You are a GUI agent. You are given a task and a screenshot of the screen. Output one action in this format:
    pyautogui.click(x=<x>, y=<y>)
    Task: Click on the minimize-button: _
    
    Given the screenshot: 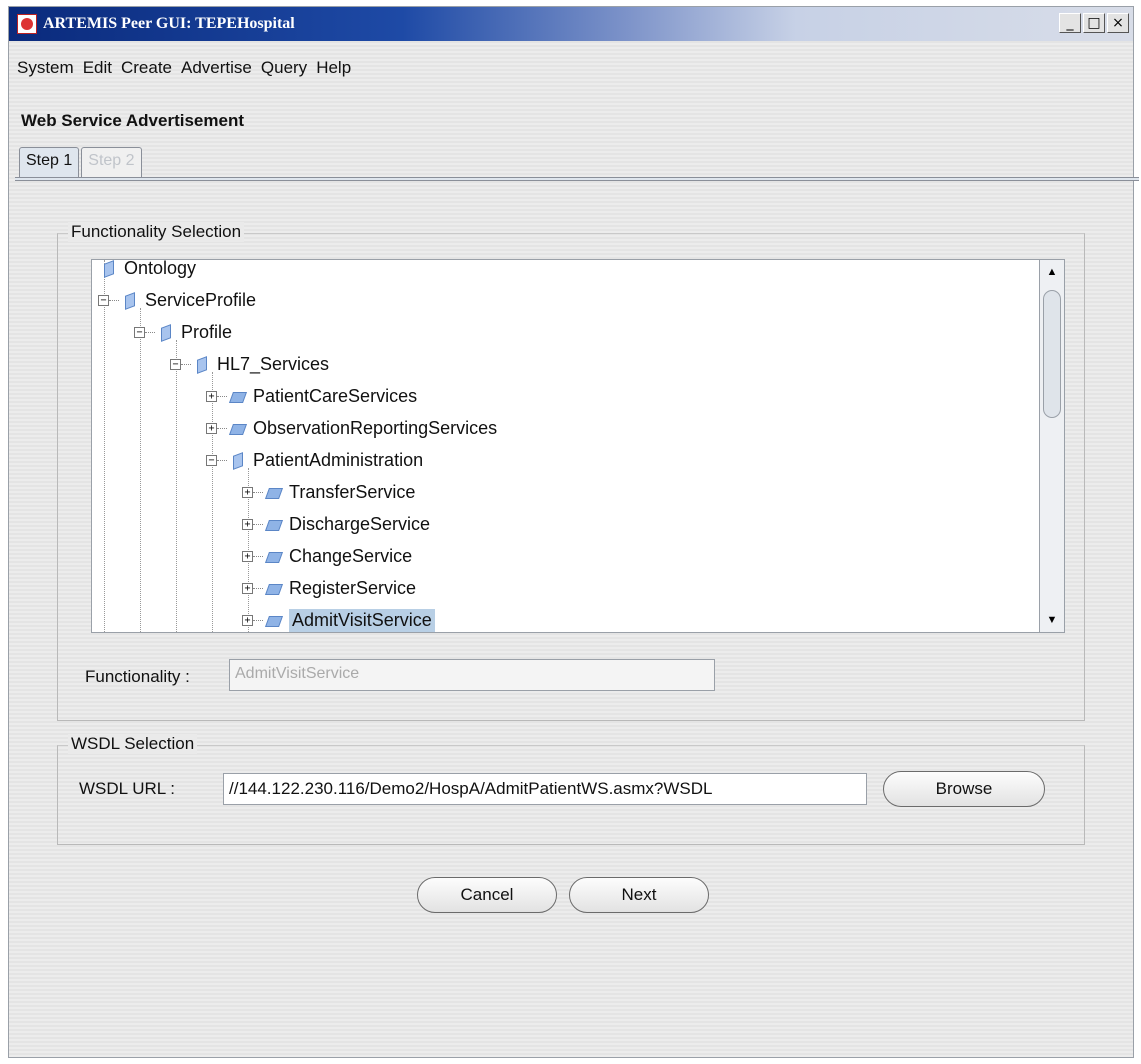 What is the action you would take?
    pyautogui.click(x=1070, y=23)
    